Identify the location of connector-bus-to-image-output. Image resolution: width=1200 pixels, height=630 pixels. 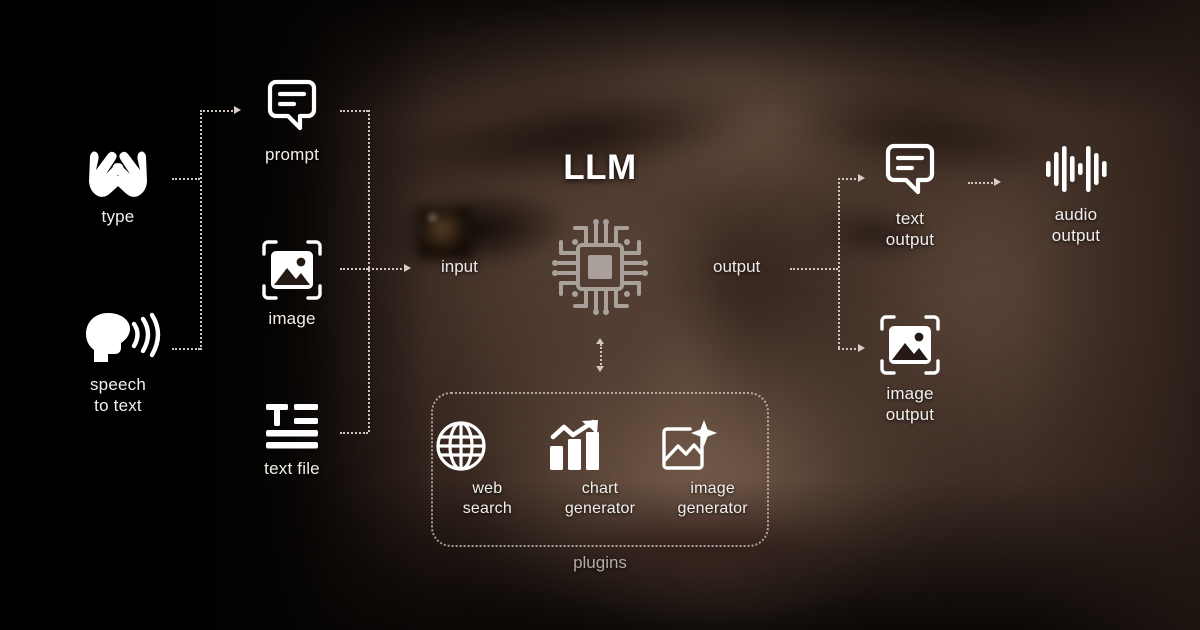
(849, 349).